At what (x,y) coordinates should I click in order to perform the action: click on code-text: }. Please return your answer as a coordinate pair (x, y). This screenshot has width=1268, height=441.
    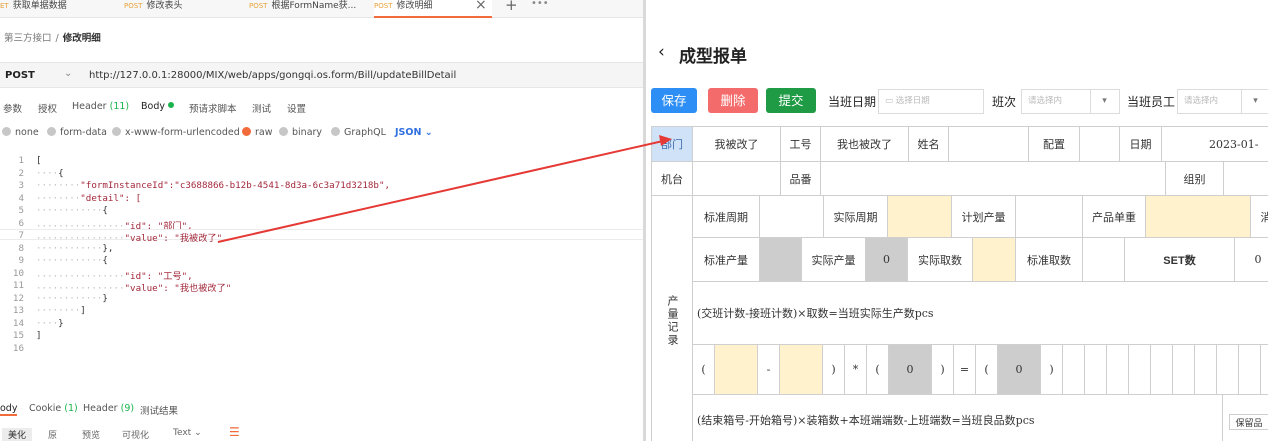
    Looking at the image, I should click on (105, 298).